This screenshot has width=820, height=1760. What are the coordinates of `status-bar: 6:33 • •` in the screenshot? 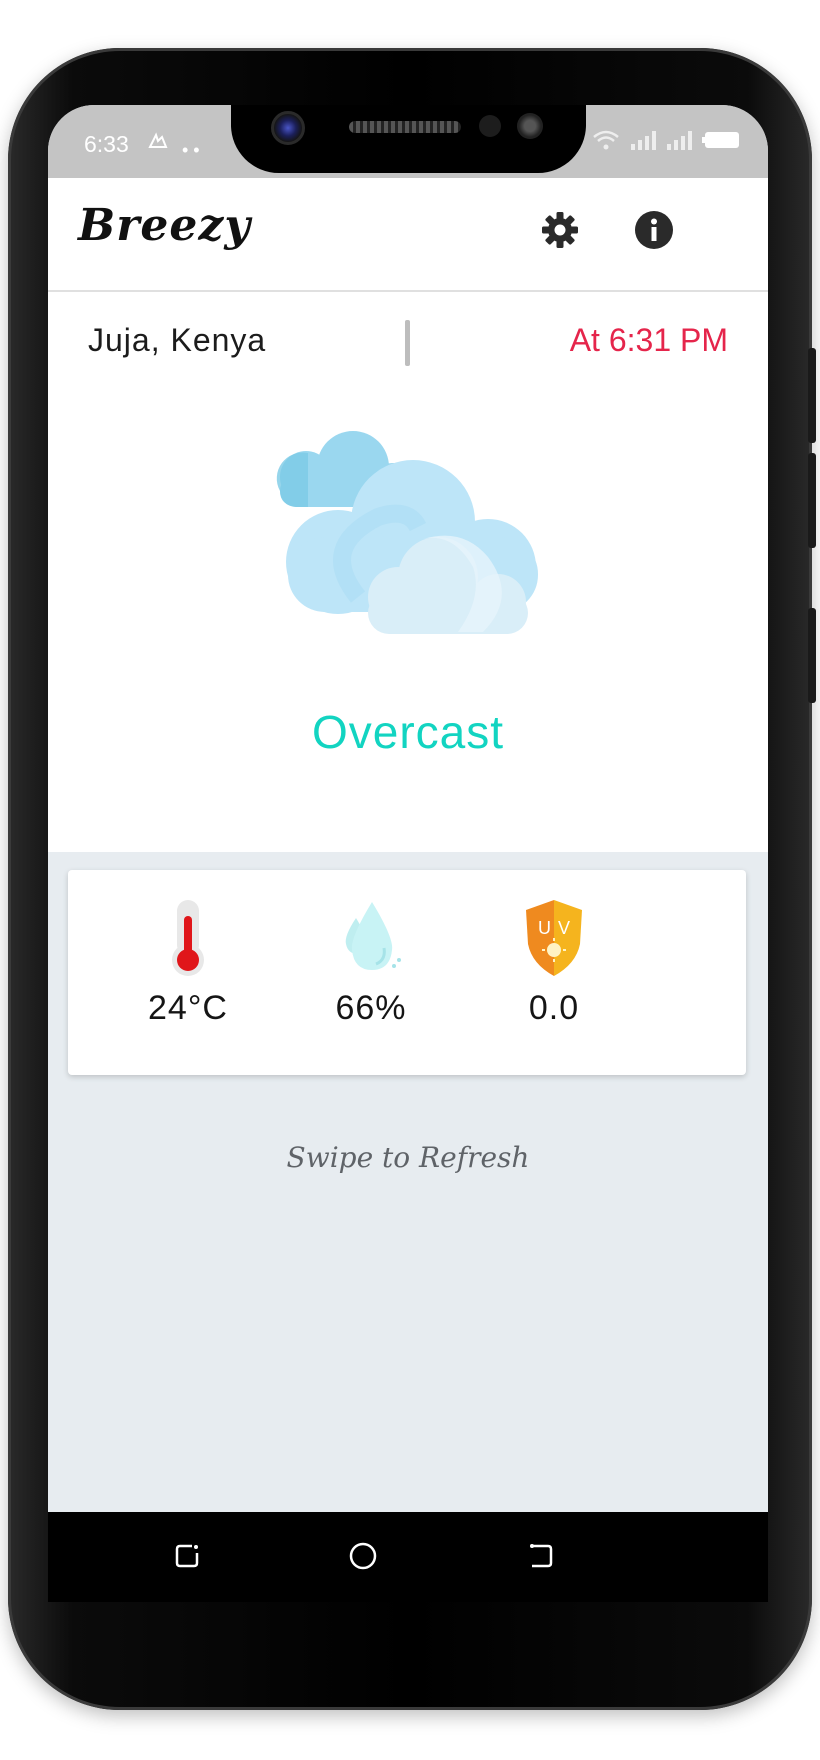 It's located at (408, 141).